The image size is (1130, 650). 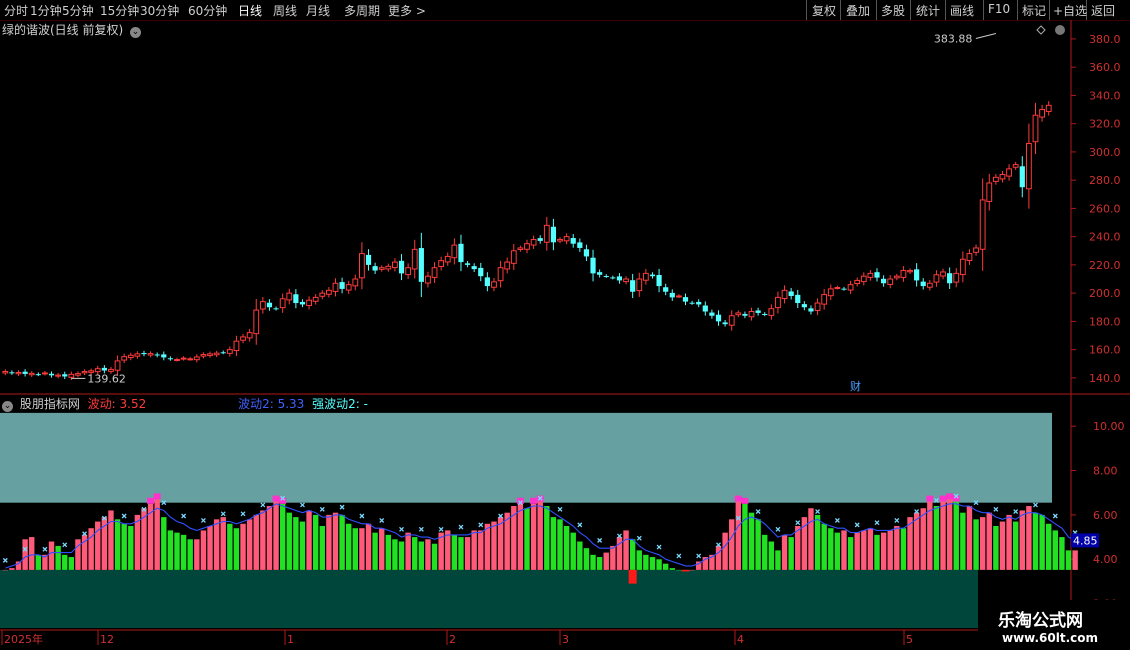 What do you see at coordinates (1105, 559) in the screenshot?
I see `indicator-tick-label: 4.00` at bounding box center [1105, 559].